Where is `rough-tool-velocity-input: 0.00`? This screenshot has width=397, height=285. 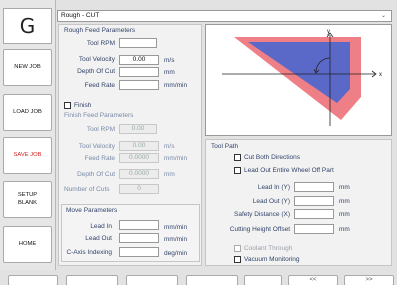 rough-tool-velocity-input: 0.00 is located at coordinates (139, 60).